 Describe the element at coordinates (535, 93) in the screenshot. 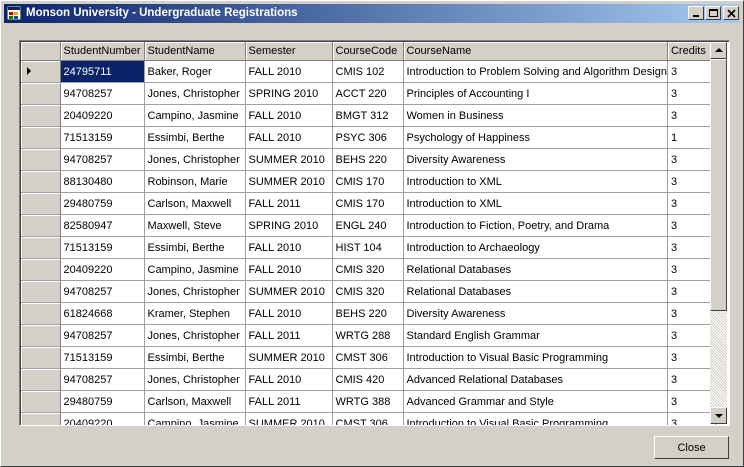

I see `cell-course-name: Principles of Accounting I` at that location.